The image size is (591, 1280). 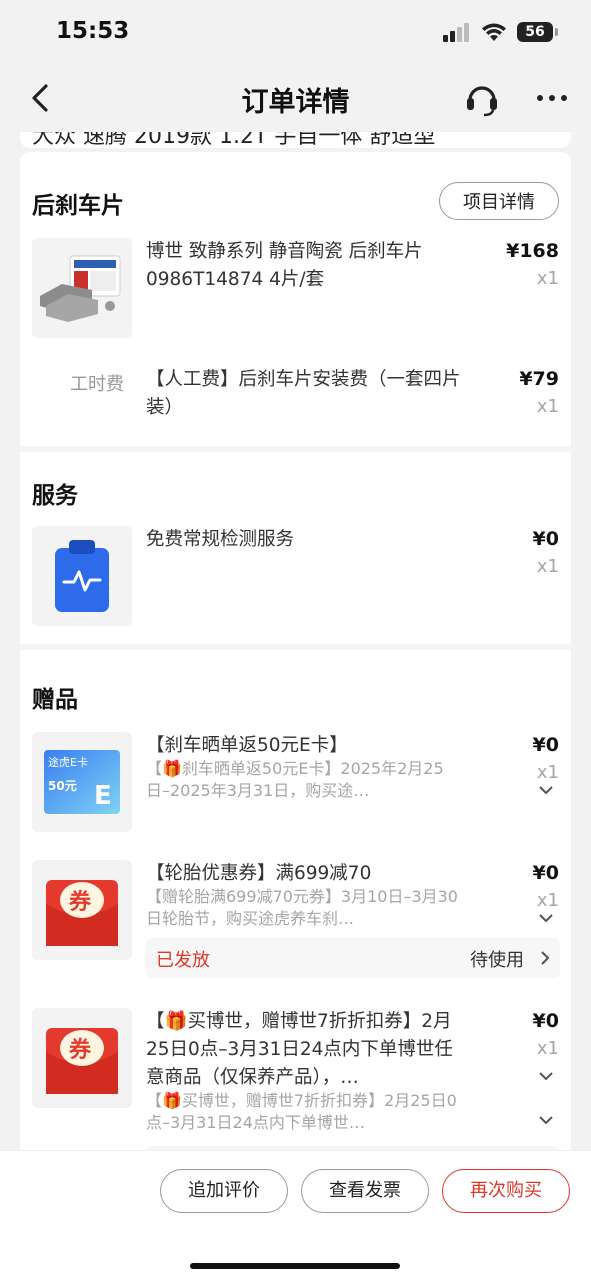 What do you see at coordinates (547, 900) in the screenshot?
I see `gift-2-qty: x1` at bounding box center [547, 900].